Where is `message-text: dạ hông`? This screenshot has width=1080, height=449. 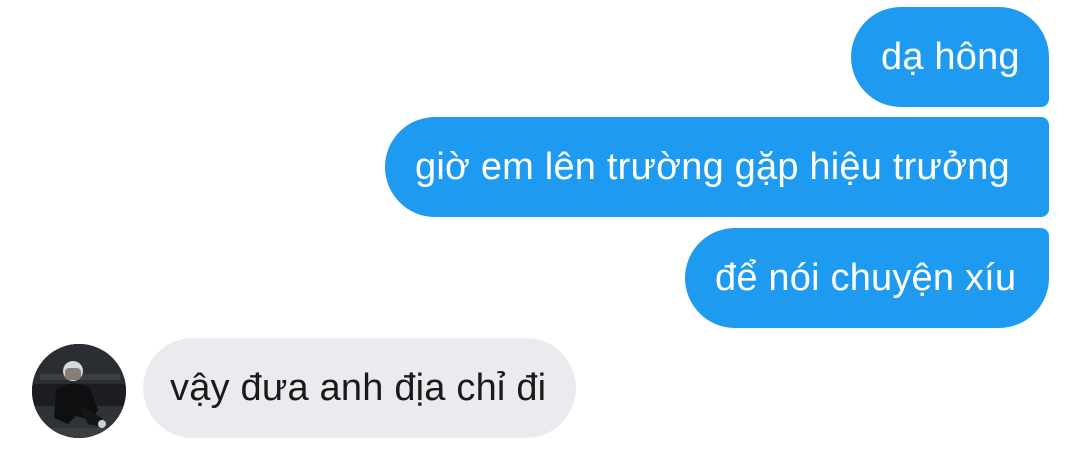
message-text: dạ hông is located at coordinates (950, 57).